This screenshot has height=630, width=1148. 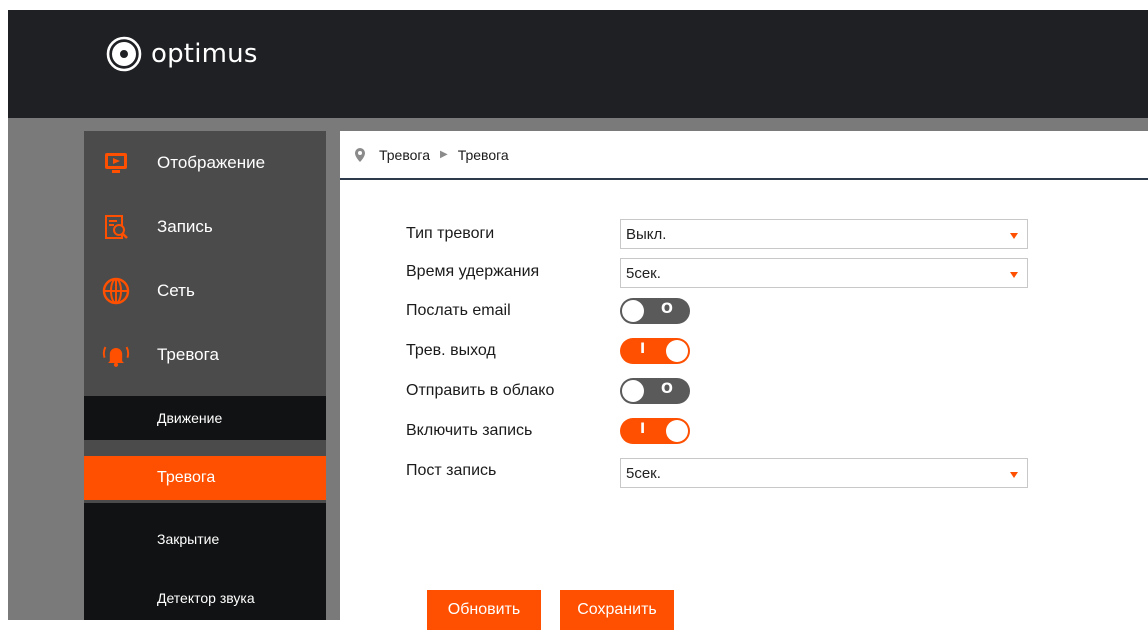 What do you see at coordinates (116, 355) in the screenshot?
I see `alarm-bell-icon` at bounding box center [116, 355].